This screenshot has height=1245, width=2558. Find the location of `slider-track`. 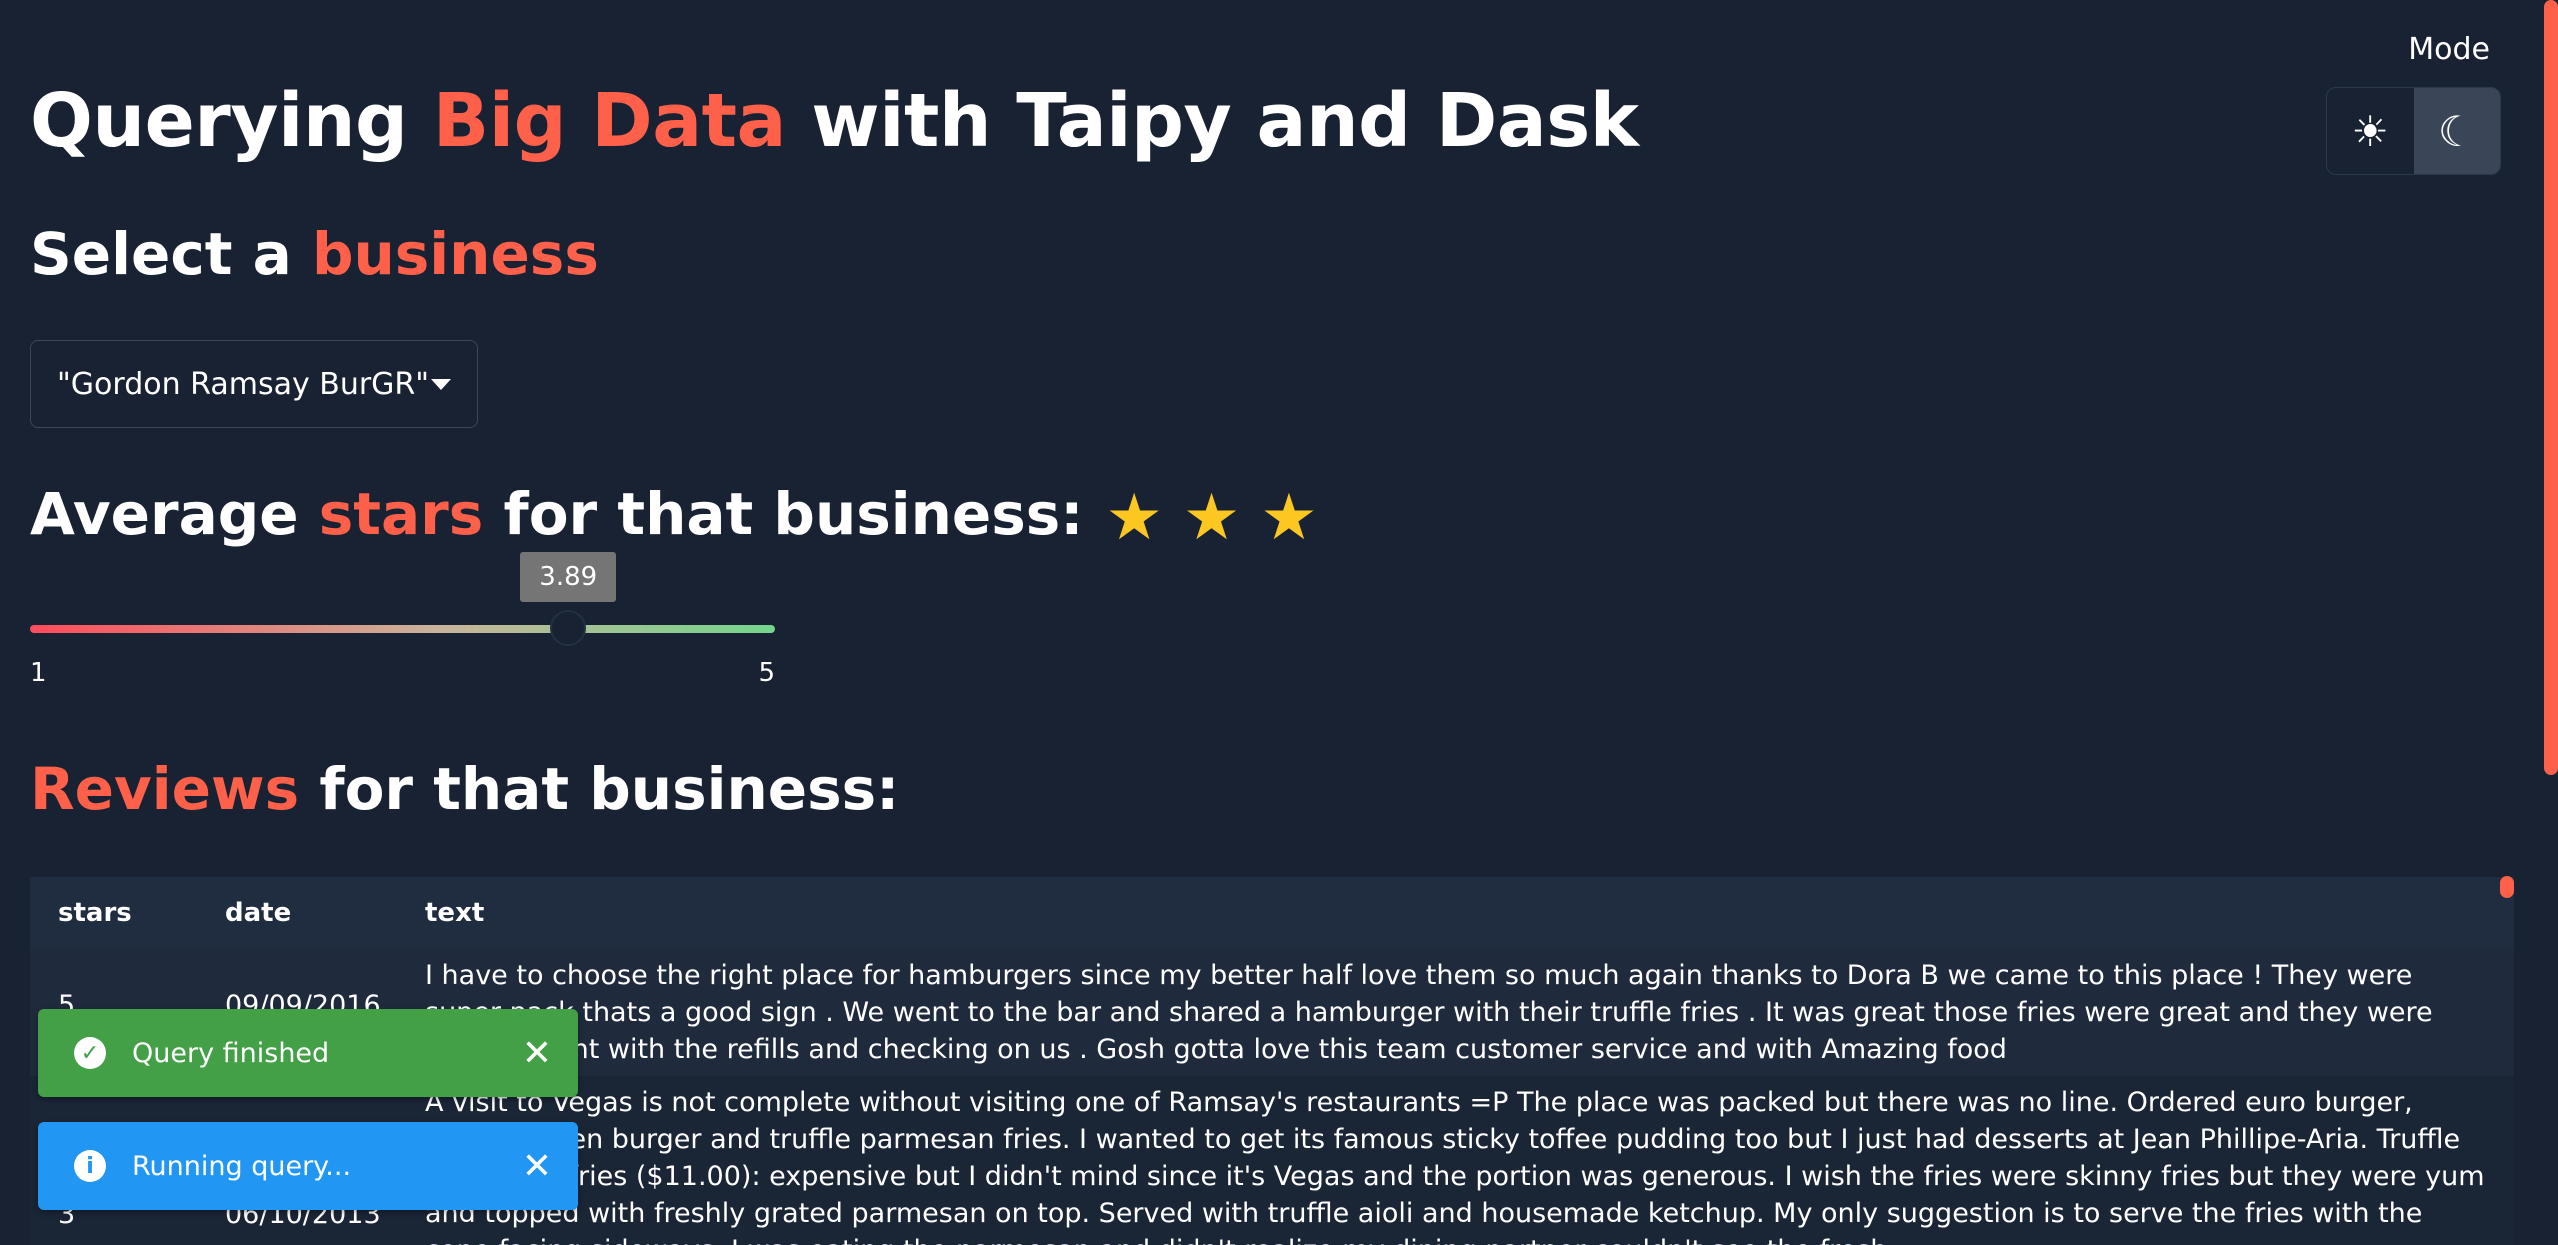

slider-track is located at coordinates (402, 629).